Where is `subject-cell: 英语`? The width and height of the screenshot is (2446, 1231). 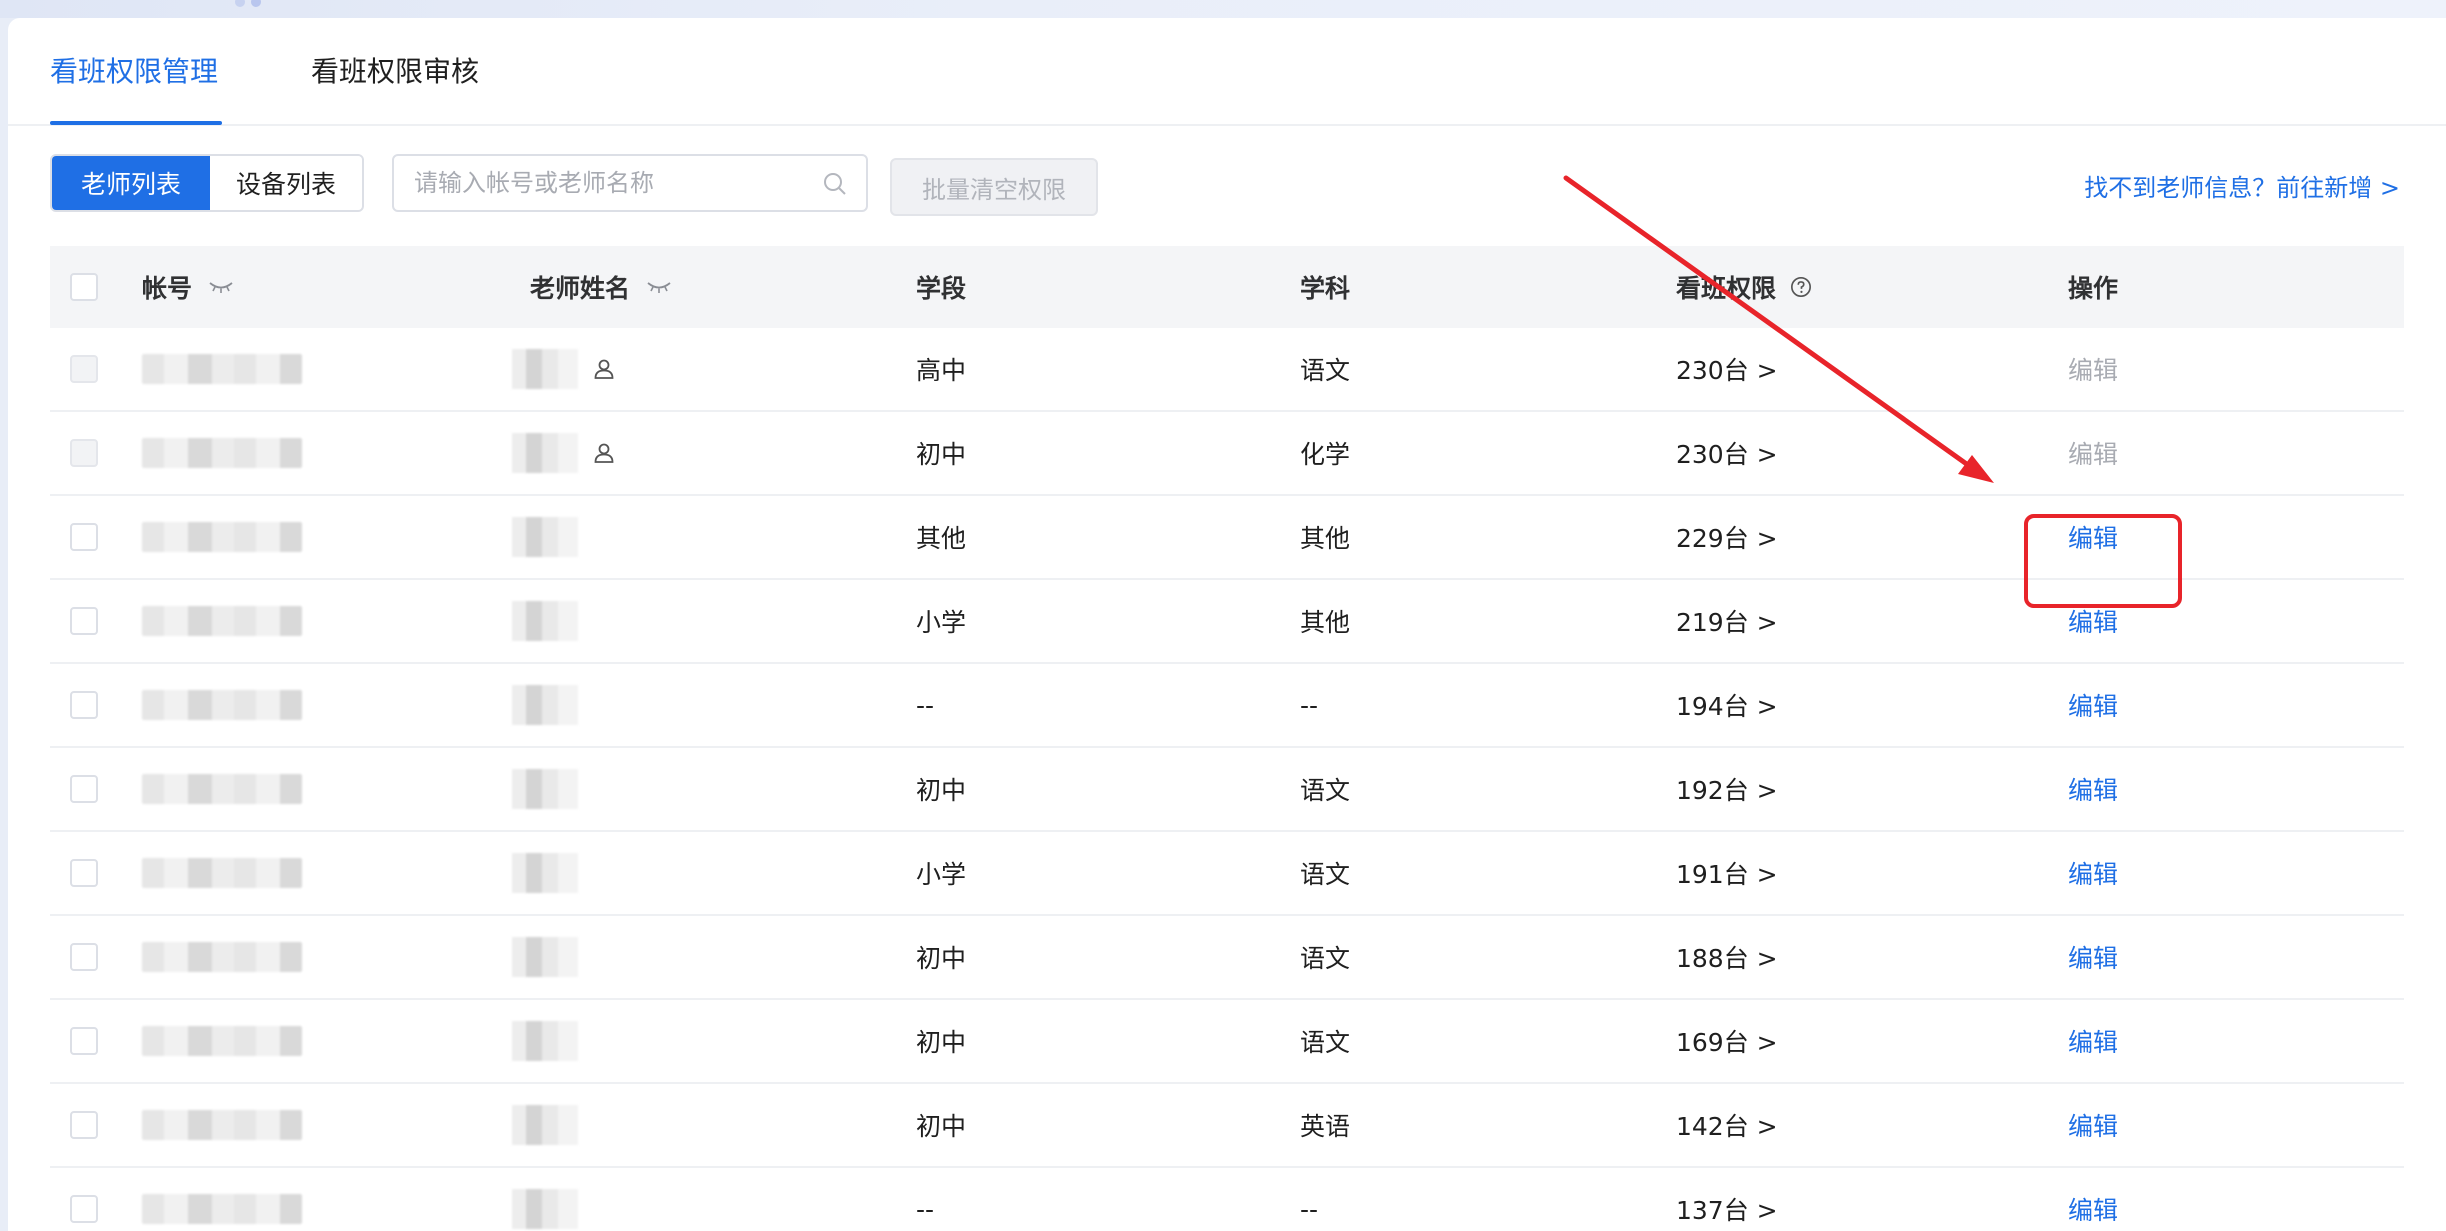 subject-cell: 英语 is located at coordinates (1325, 1126).